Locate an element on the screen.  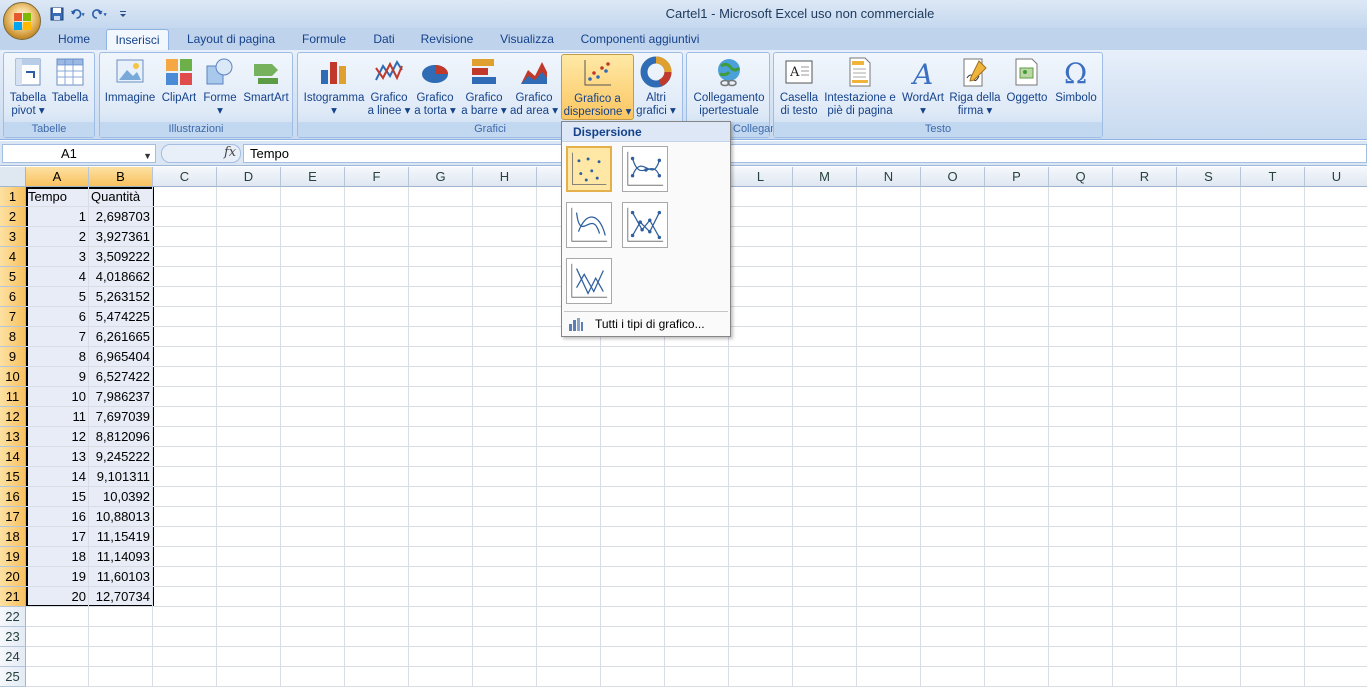
row-header-21: 21 is located at coordinates (13, 597).